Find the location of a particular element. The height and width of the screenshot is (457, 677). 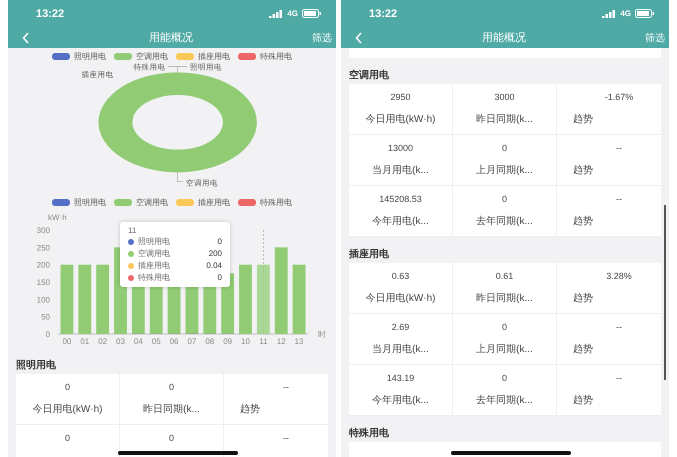

y-tick-label: 150 is located at coordinates (43, 282).